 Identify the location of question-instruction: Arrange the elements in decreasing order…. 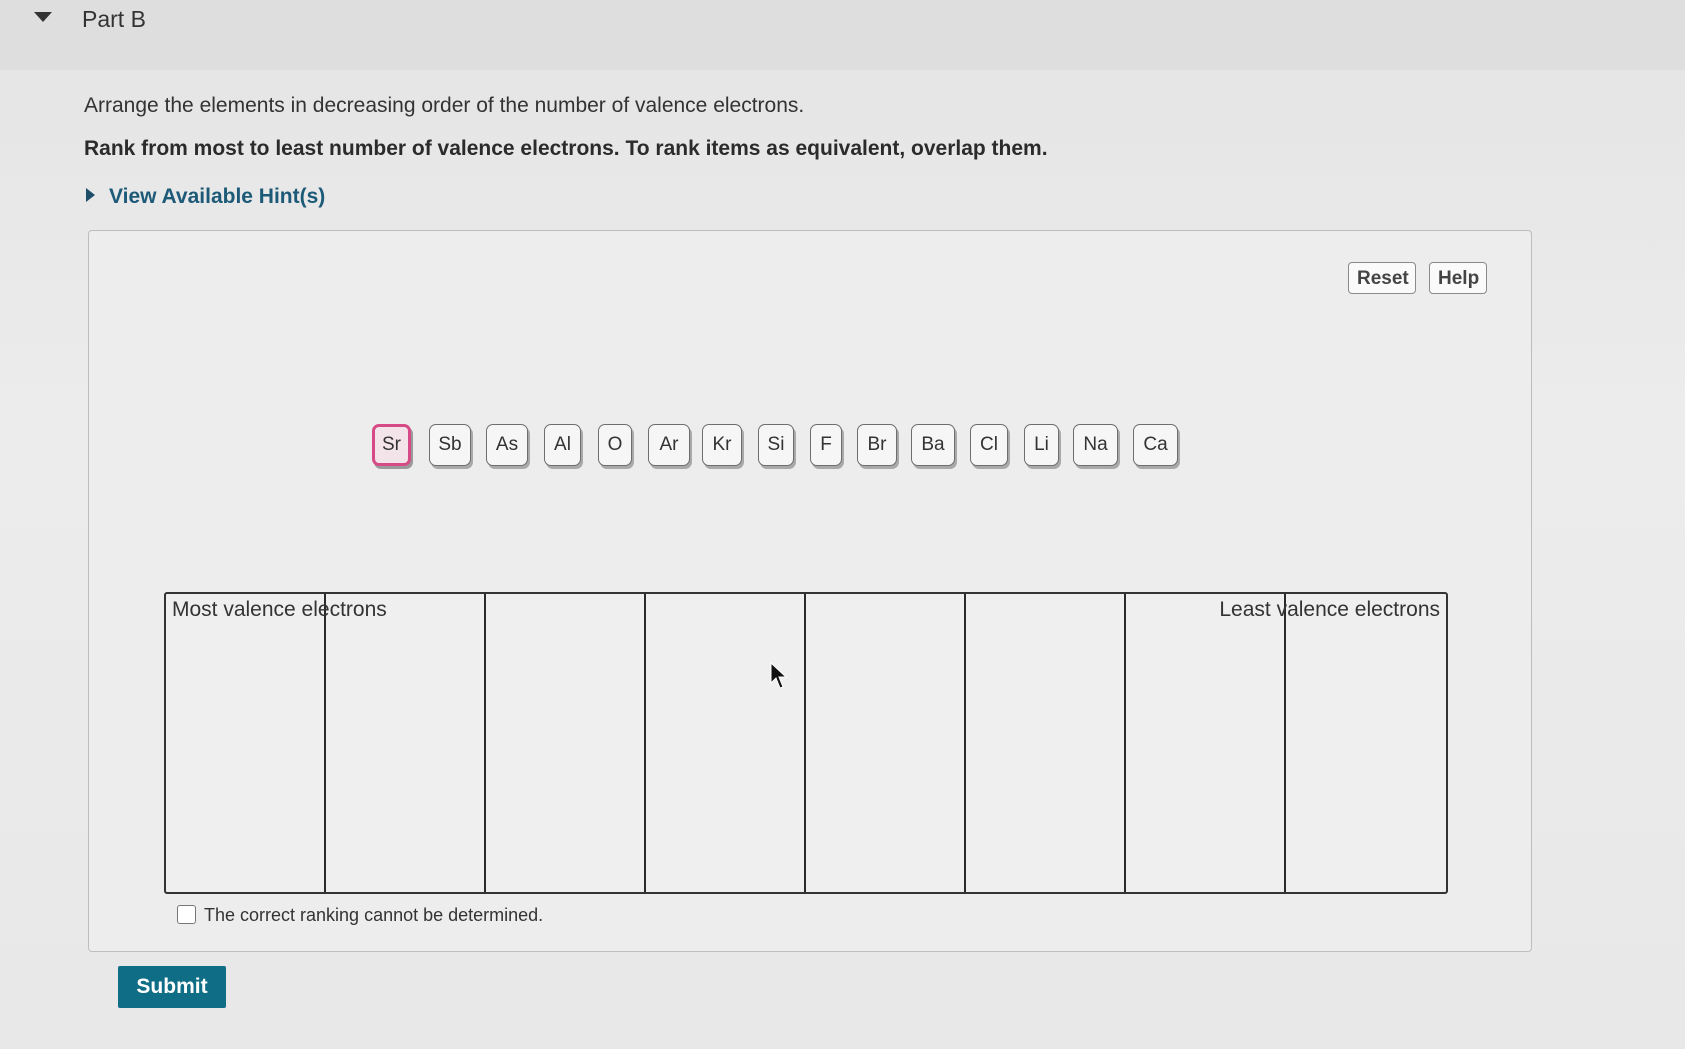
(444, 105).